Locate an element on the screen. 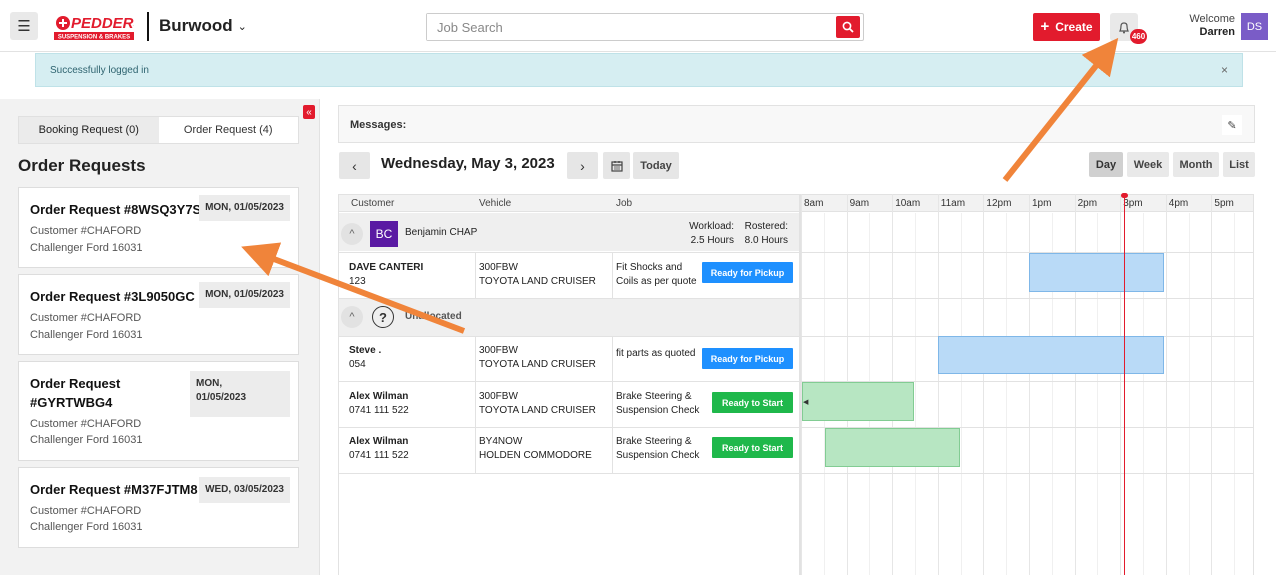  card-date: WED, 03/05/2023 is located at coordinates (244, 490).